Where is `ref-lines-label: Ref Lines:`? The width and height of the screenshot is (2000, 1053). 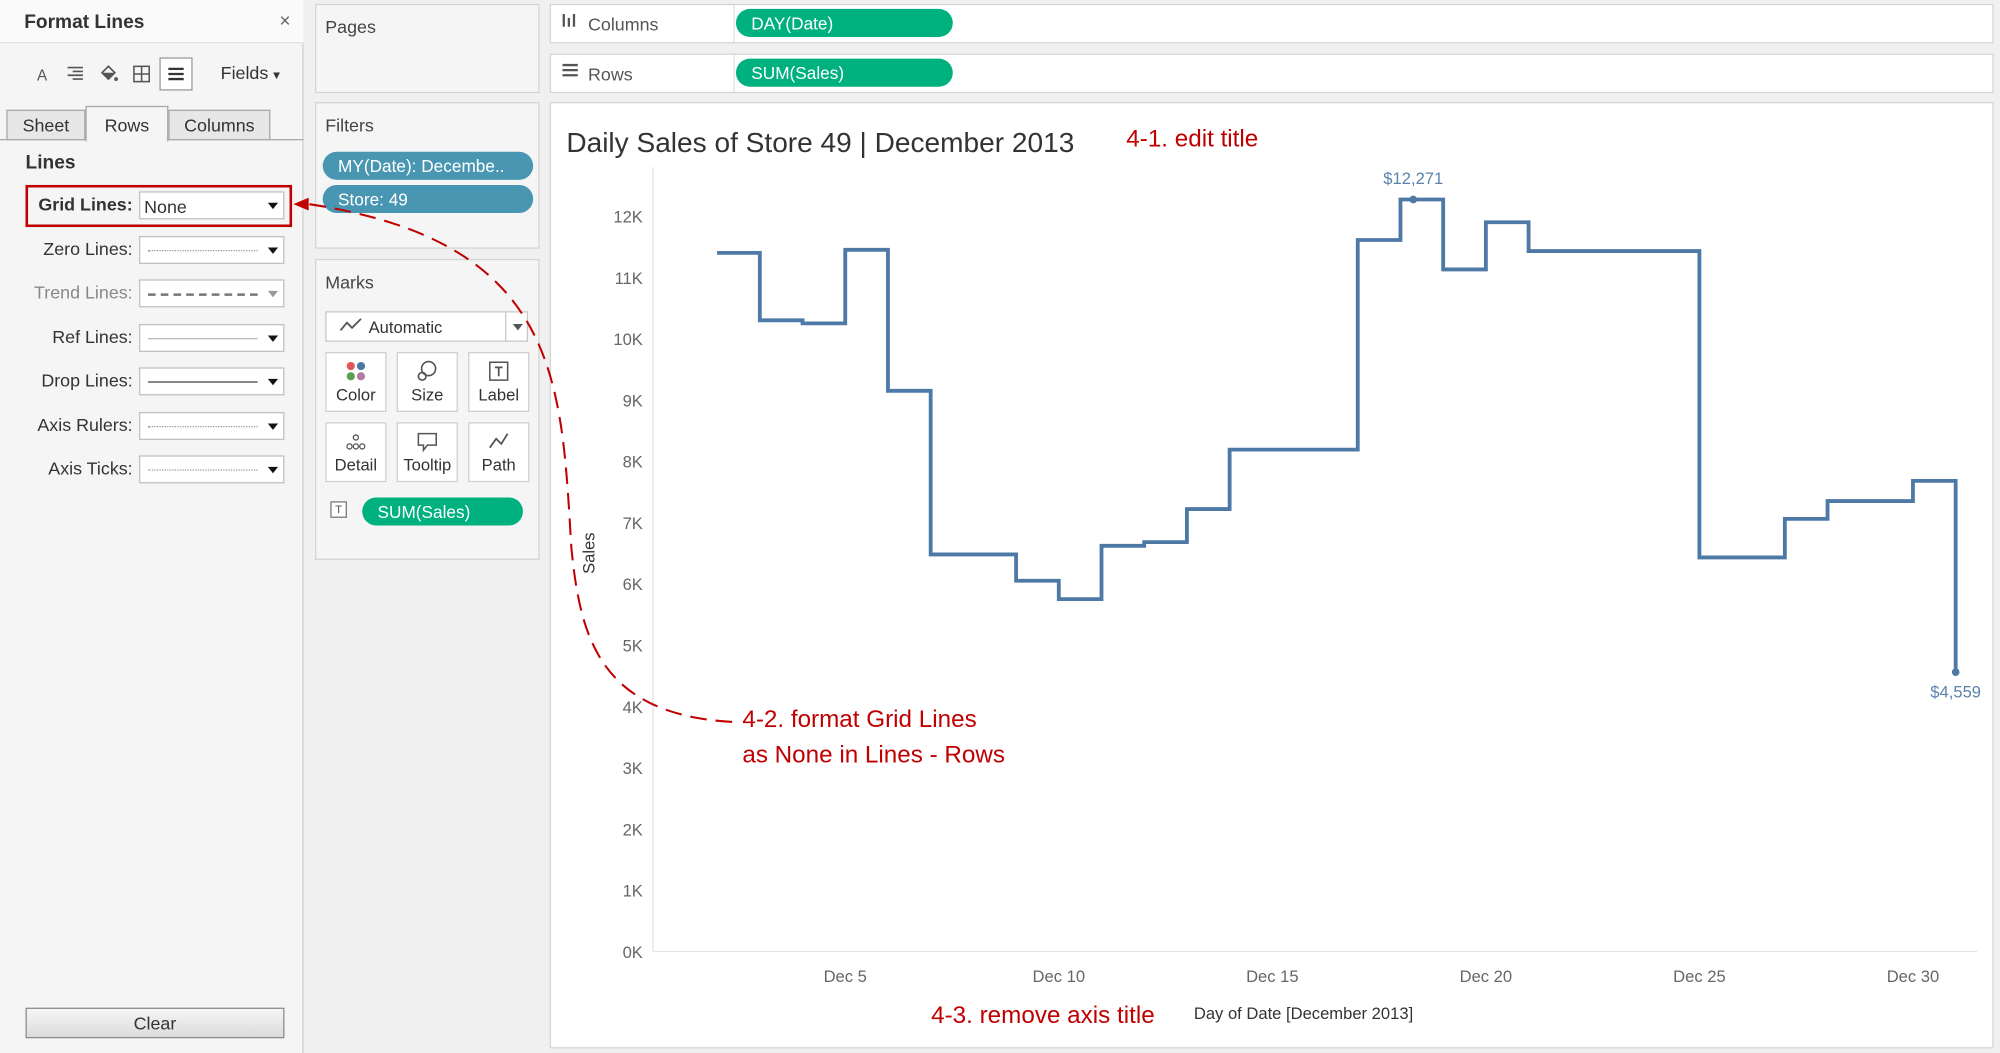 ref-lines-label: Ref Lines: is located at coordinates (92, 336).